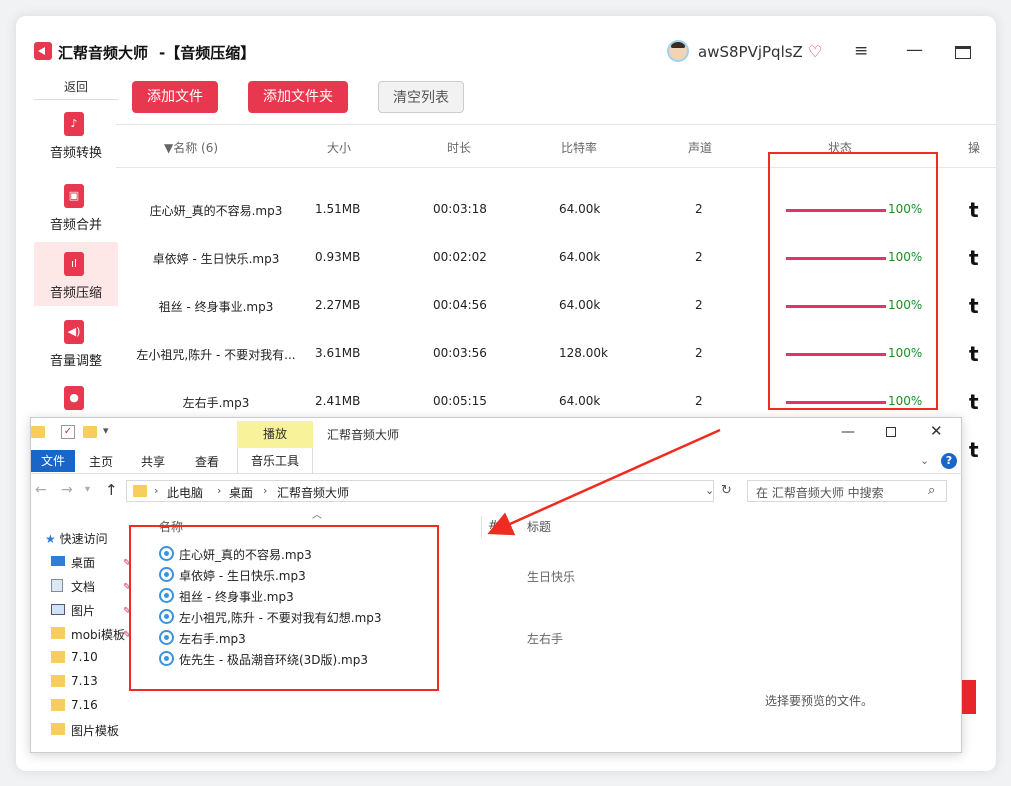 This screenshot has height=786, width=1011. What do you see at coordinates (50, 539) in the screenshot?
I see `star-icon: ★` at bounding box center [50, 539].